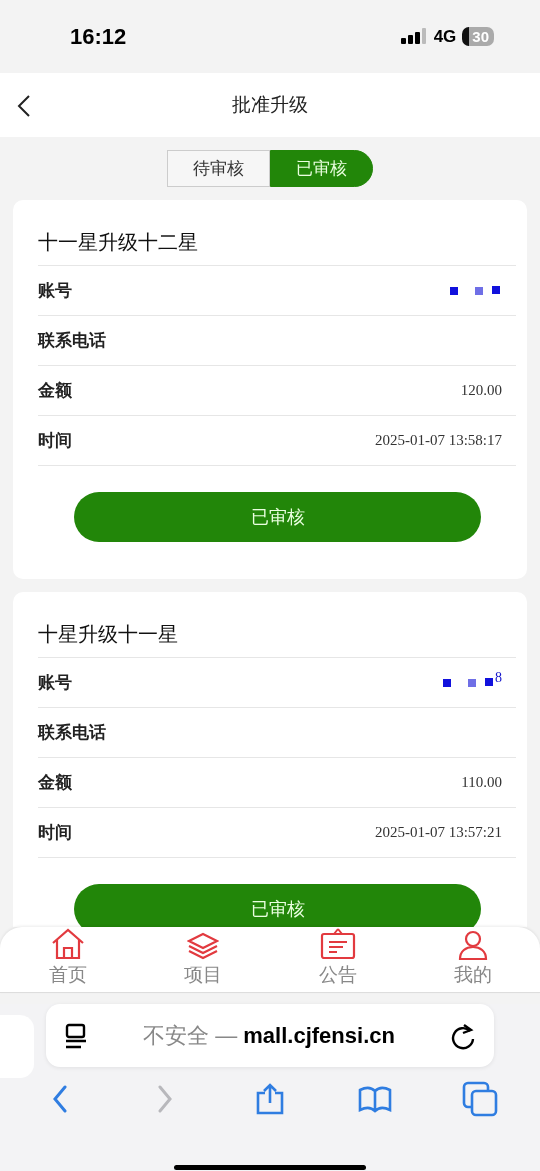 This screenshot has width=540, height=1171. I want to click on user-icon, so click(472, 945).